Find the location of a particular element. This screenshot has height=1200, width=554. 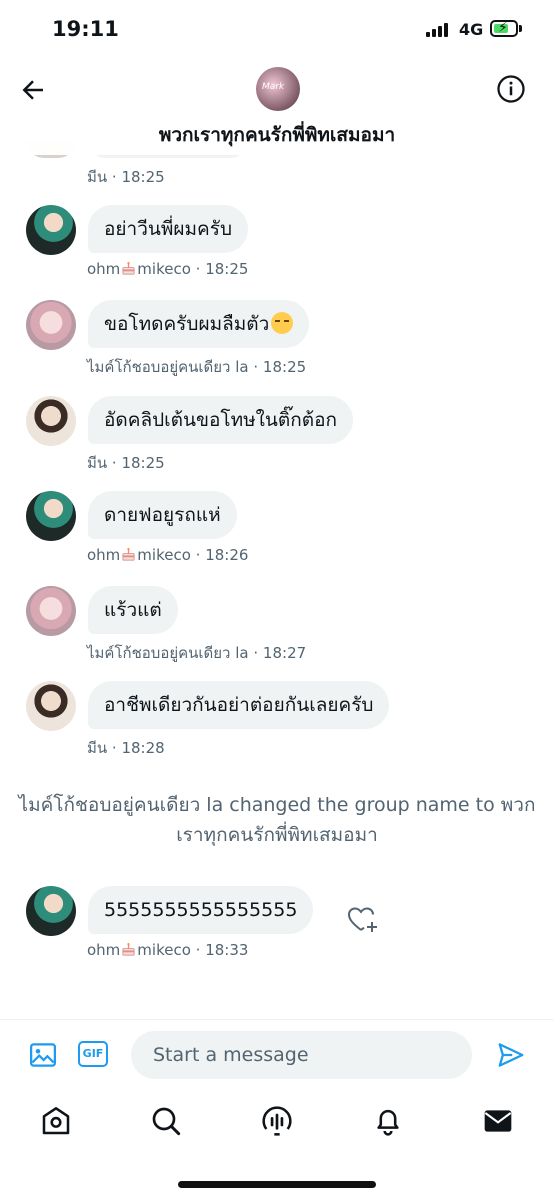

status-bar: 19:11 4G ⚡ is located at coordinates (277, 30).